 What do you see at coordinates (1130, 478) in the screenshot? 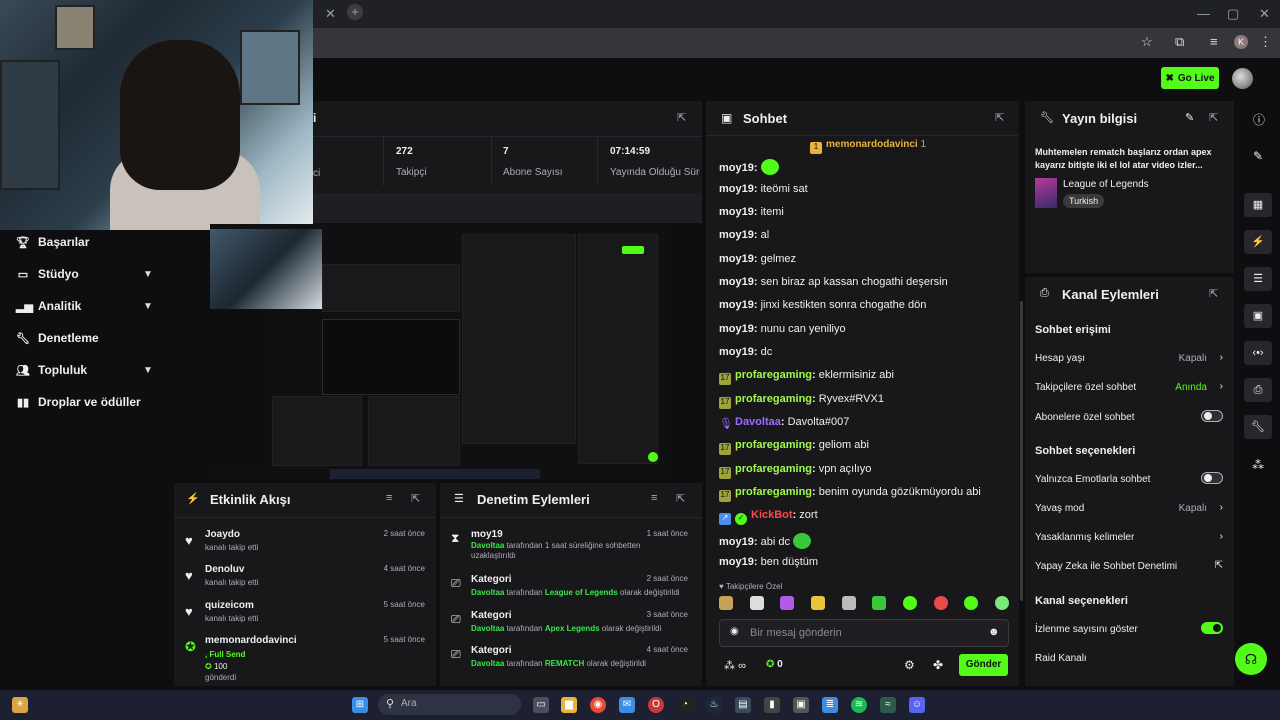
I see `emote-only-setting: Yalnızca Emotlarla sohbet` at bounding box center [1130, 478].